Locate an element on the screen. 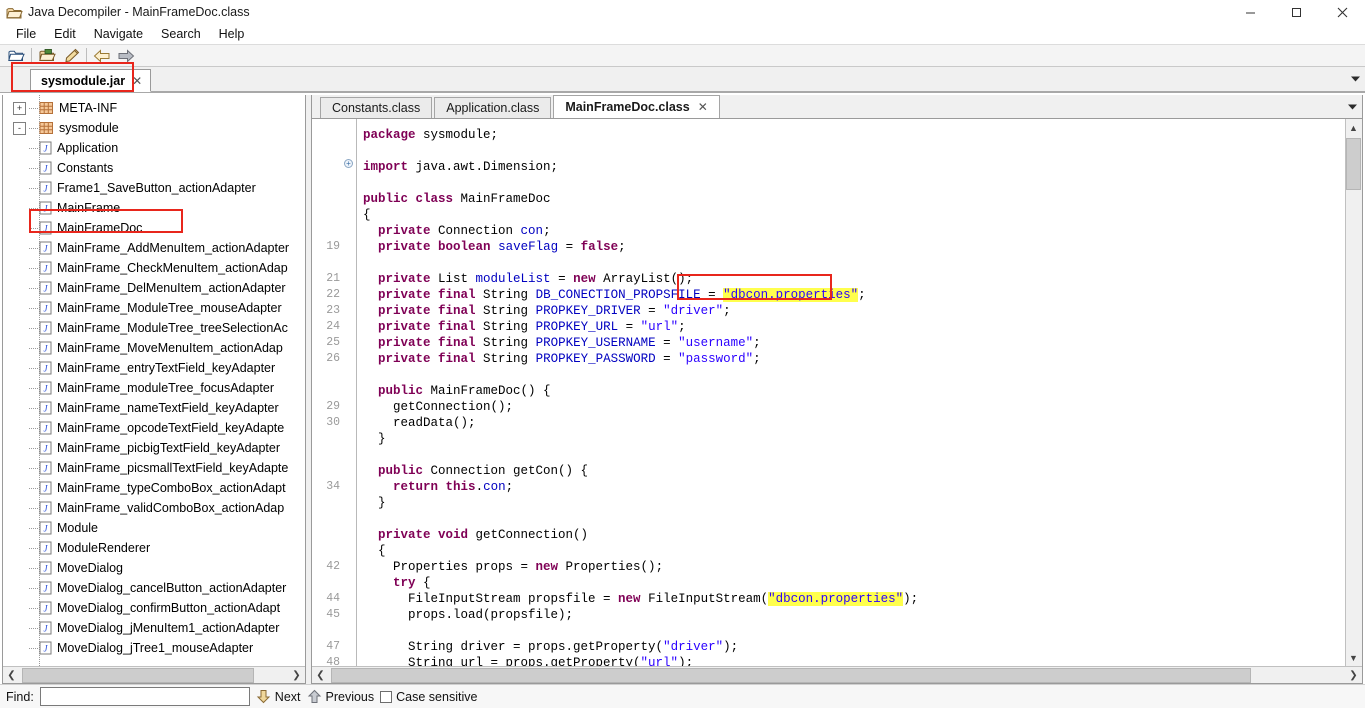 This screenshot has height=708, width=1365. line-number: 19 is located at coordinates (333, 246).